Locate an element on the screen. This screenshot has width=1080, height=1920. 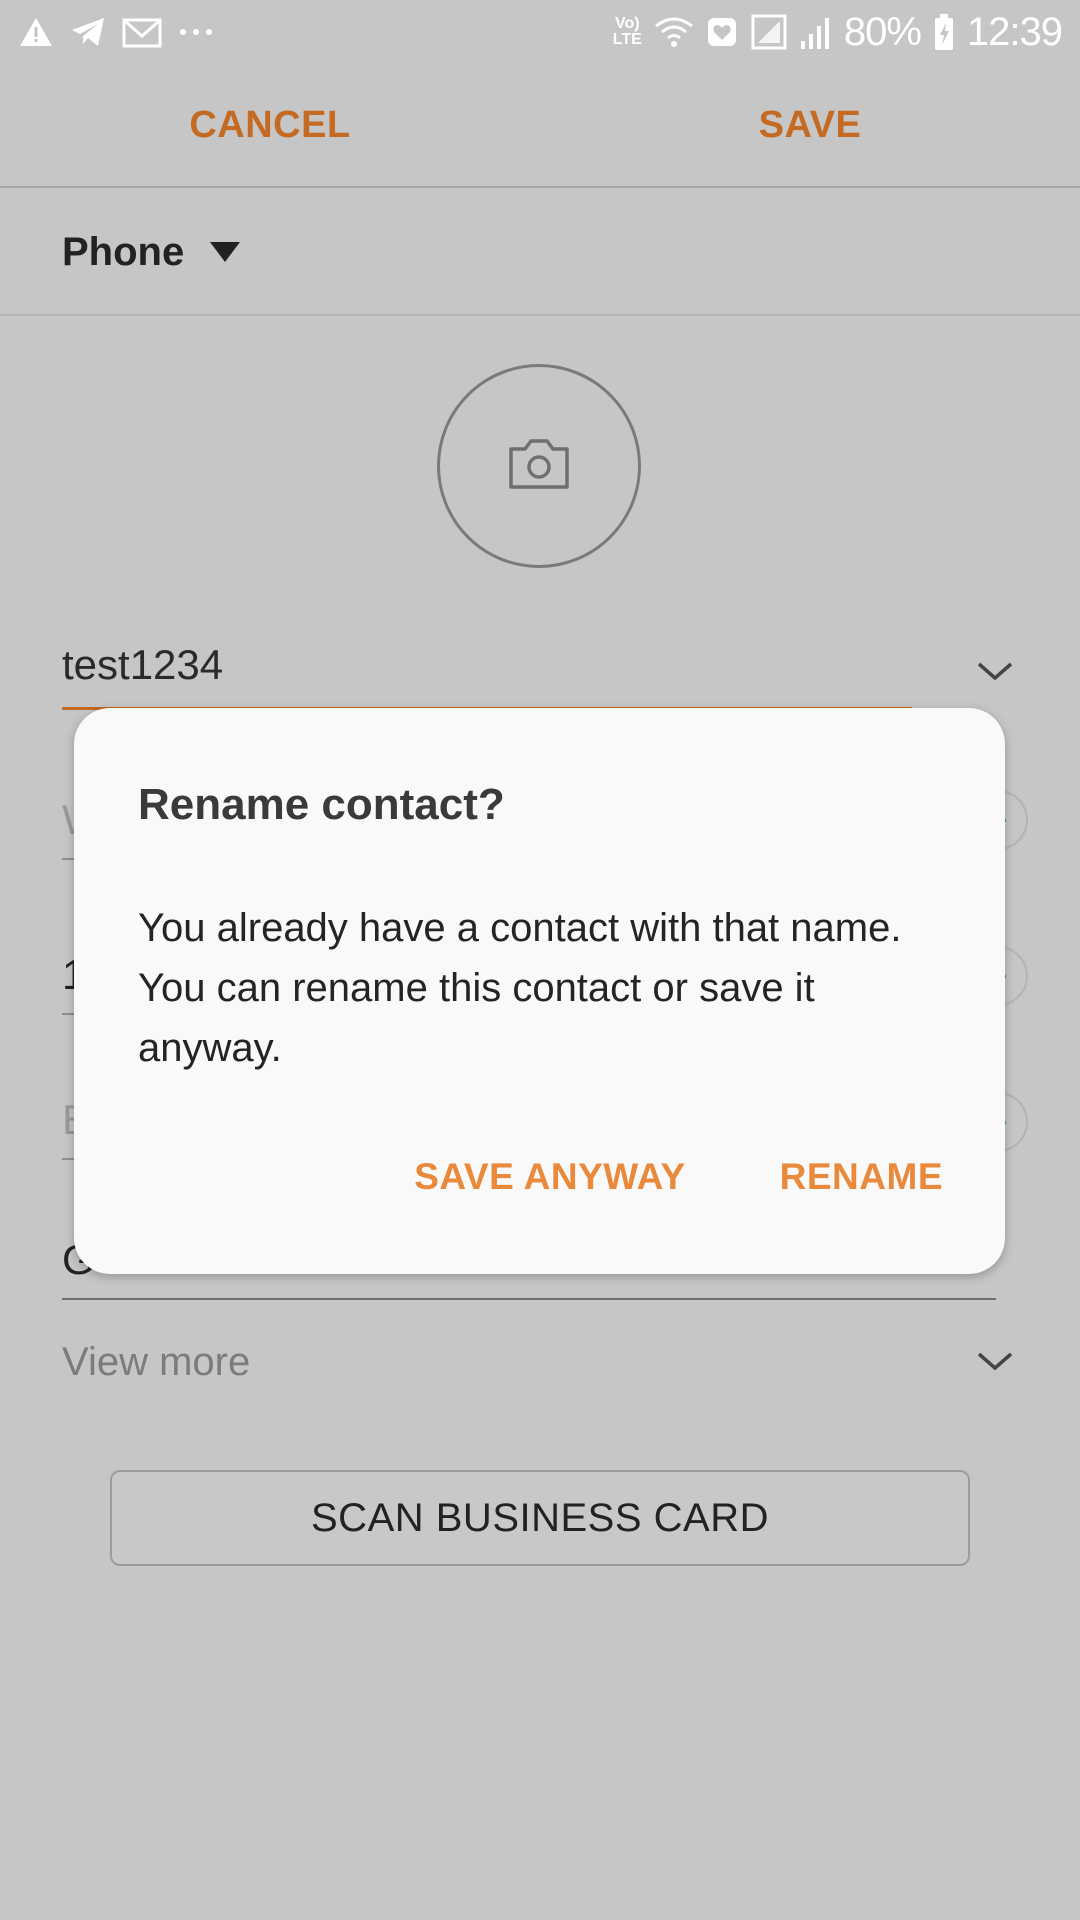
signal-icon is located at coordinates (816, 32).